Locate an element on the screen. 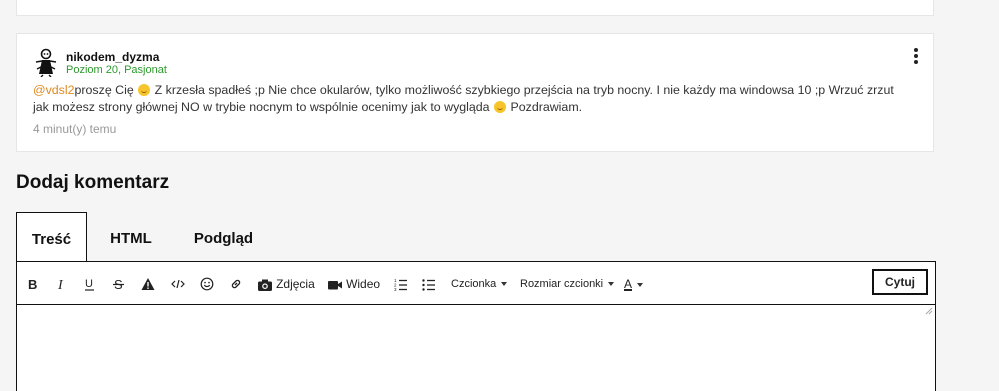 This screenshot has width=999, height=391. font-size-dropdown: Rozmiar czcionki is located at coordinates (567, 284).